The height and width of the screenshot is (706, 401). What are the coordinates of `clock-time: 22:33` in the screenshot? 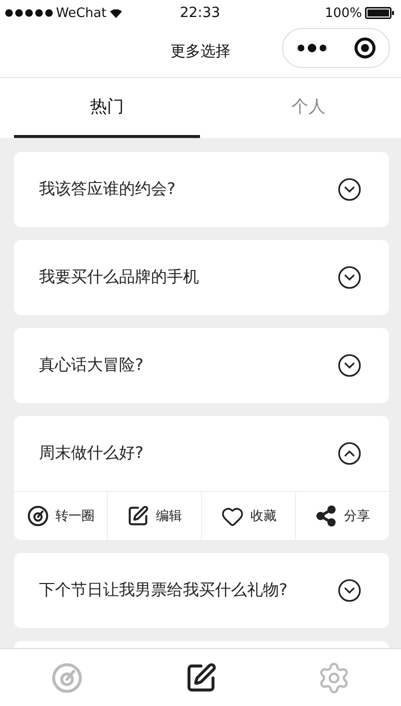 It's located at (200, 13).